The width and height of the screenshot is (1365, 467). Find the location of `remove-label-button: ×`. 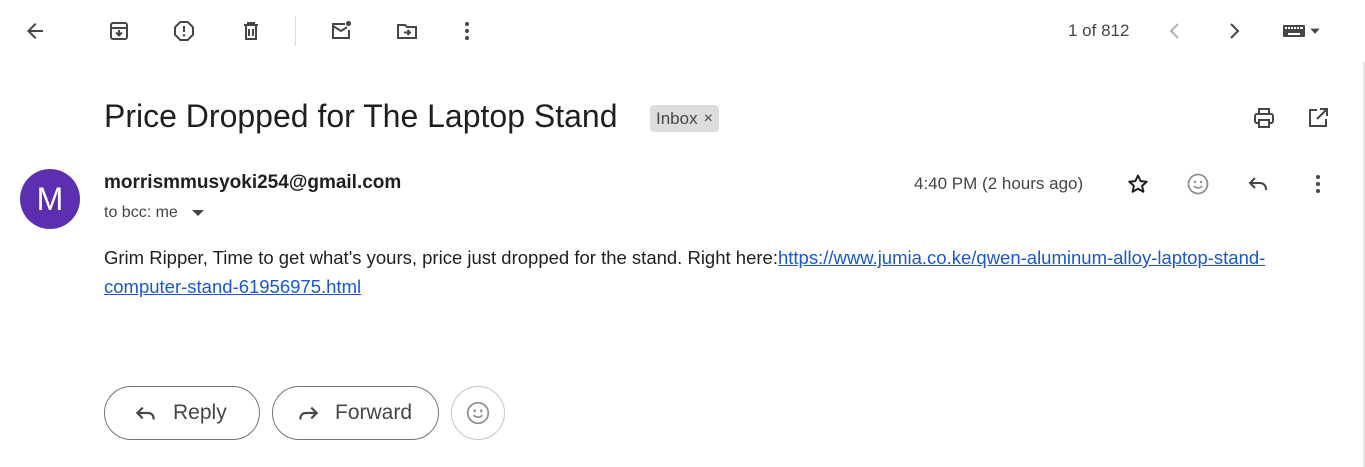

remove-label-button: × is located at coordinates (708, 119).